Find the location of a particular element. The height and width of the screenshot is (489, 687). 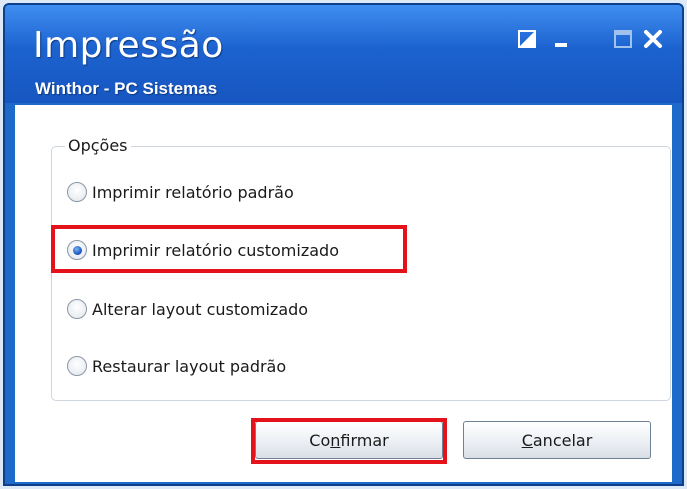

option-print-custom-report: Imprimir relatório customizado is located at coordinates (203, 250).